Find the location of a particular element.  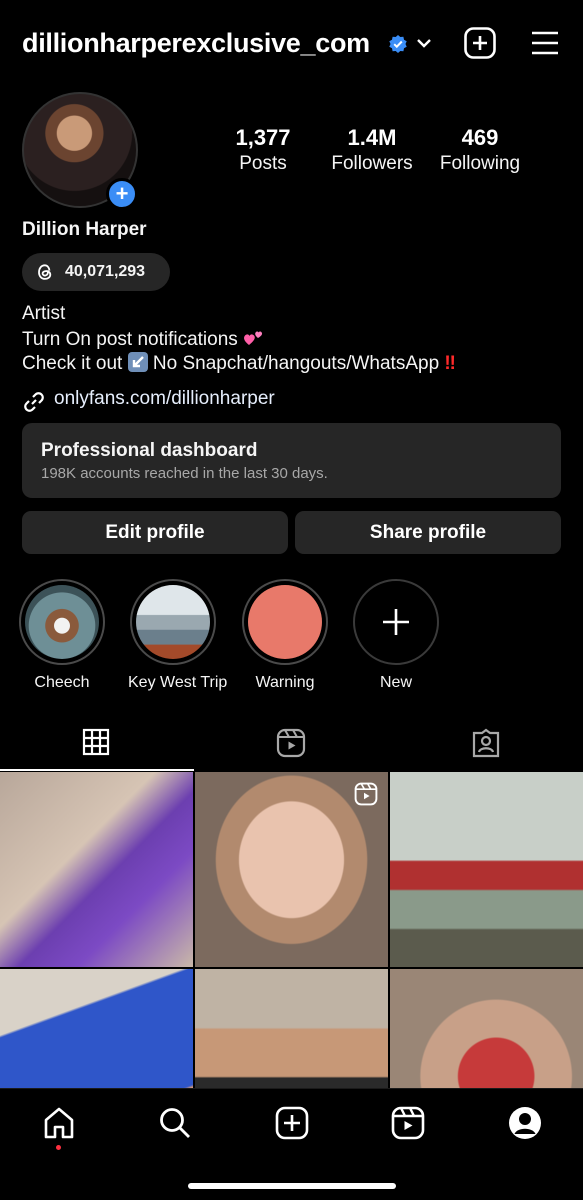

top-bar: dillionharperexclusive_com is located at coordinates (291, 45).